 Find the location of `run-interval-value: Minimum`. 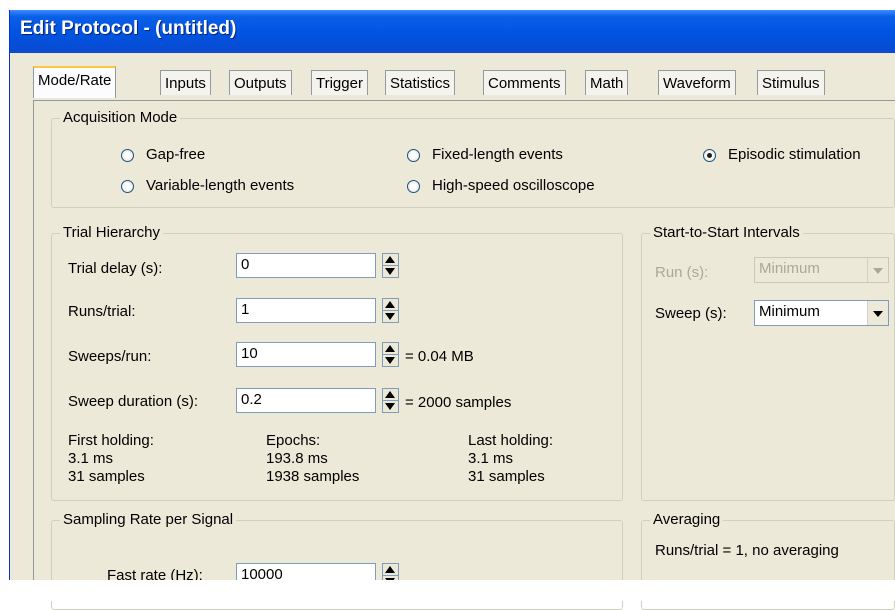

run-interval-value: Minimum is located at coordinates (789, 268).